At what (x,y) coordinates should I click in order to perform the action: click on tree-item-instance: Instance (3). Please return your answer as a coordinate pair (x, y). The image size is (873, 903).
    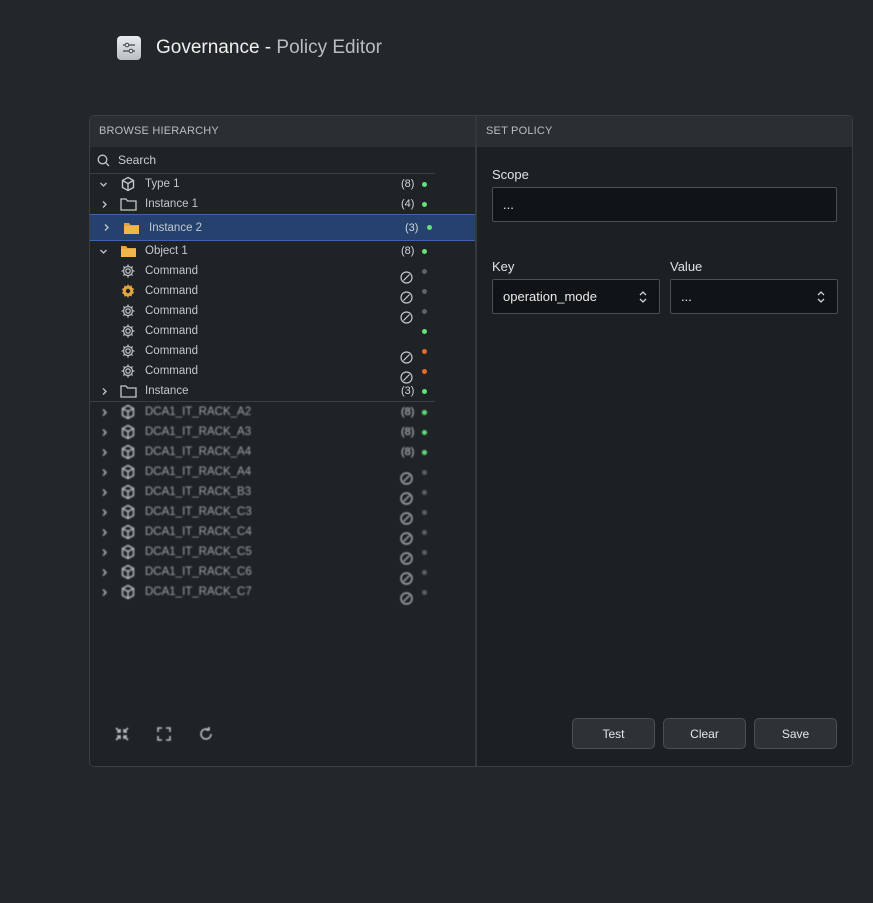
    Looking at the image, I should click on (282, 391).